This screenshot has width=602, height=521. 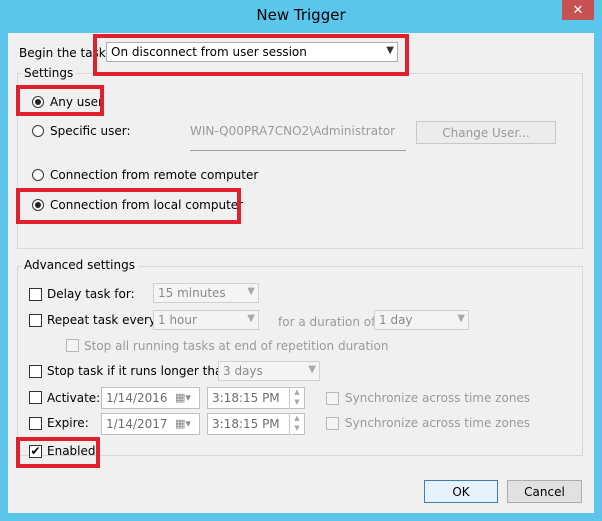 What do you see at coordinates (58, 452) in the screenshot?
I see `highlight-enabled` at bounding box center [58, 452].